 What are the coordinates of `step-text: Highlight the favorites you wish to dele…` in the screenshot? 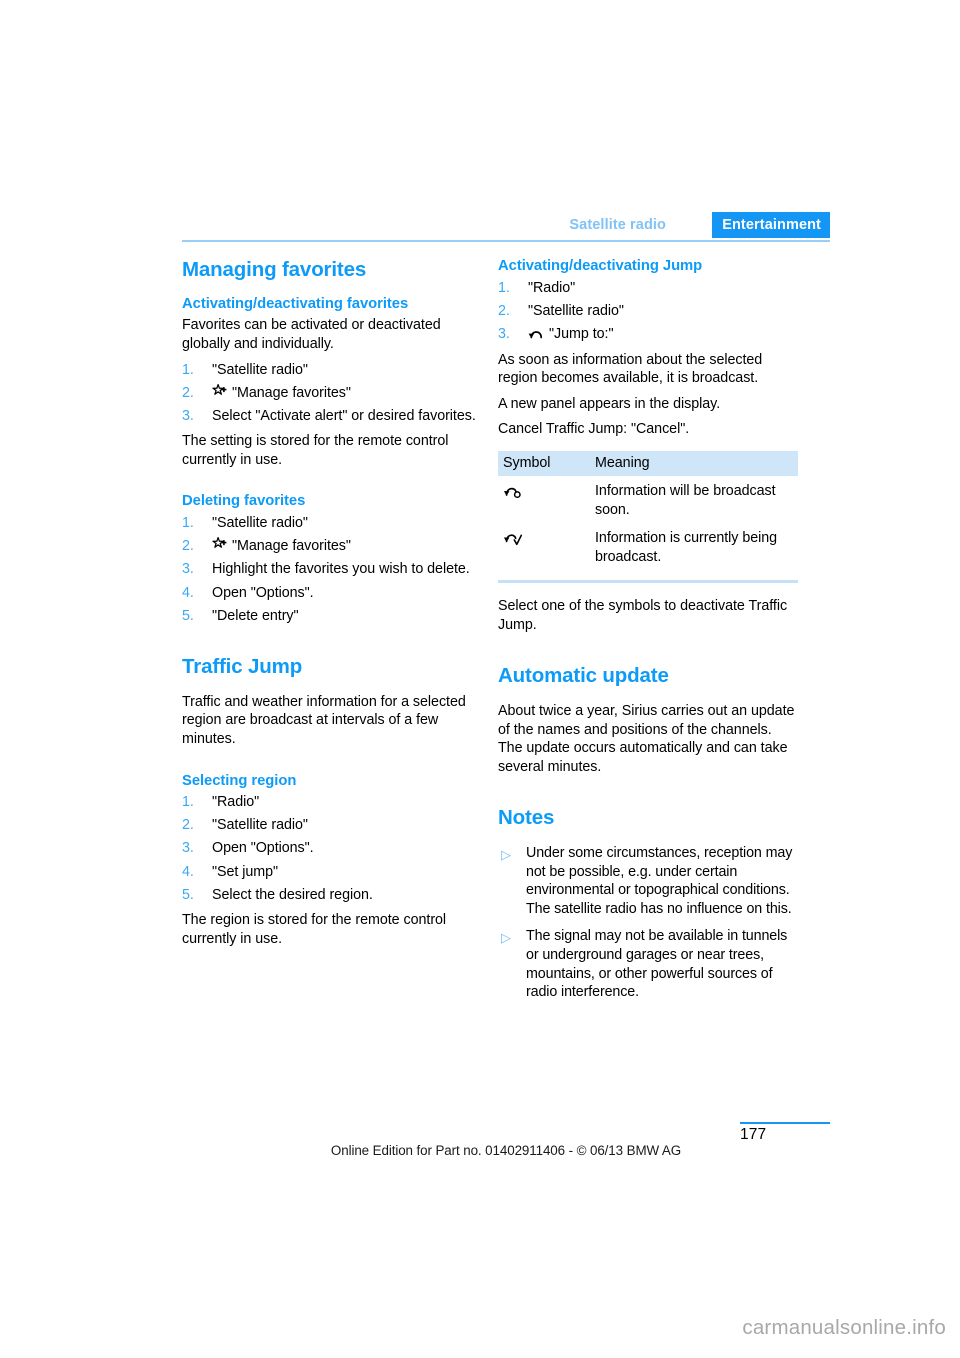 It's located at (341, 569).